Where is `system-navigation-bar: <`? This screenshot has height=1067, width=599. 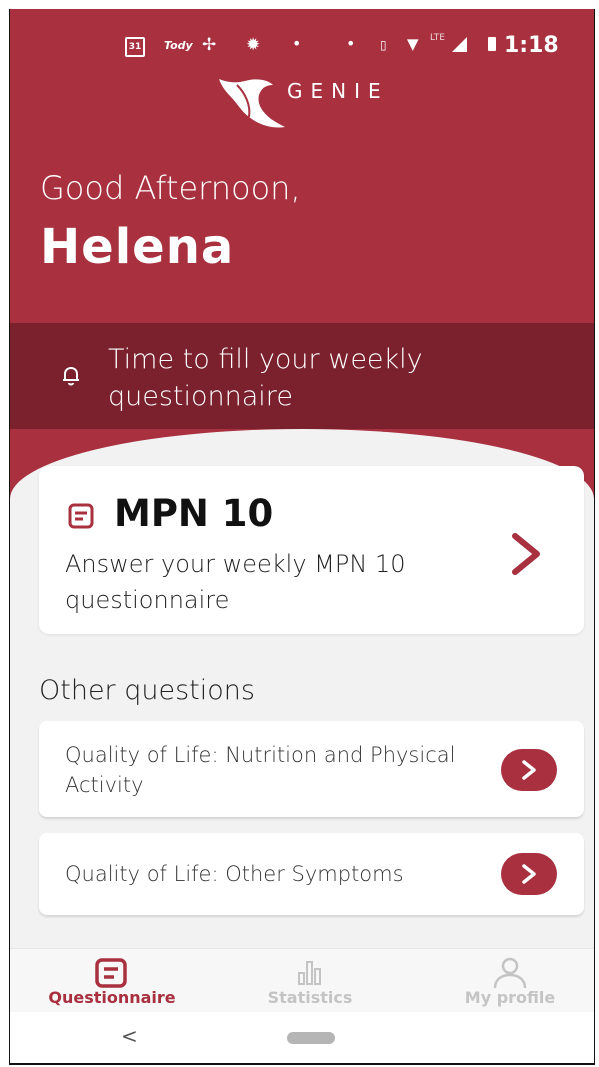
system-navigation-bar: < is located at coordinates (302, 1037).